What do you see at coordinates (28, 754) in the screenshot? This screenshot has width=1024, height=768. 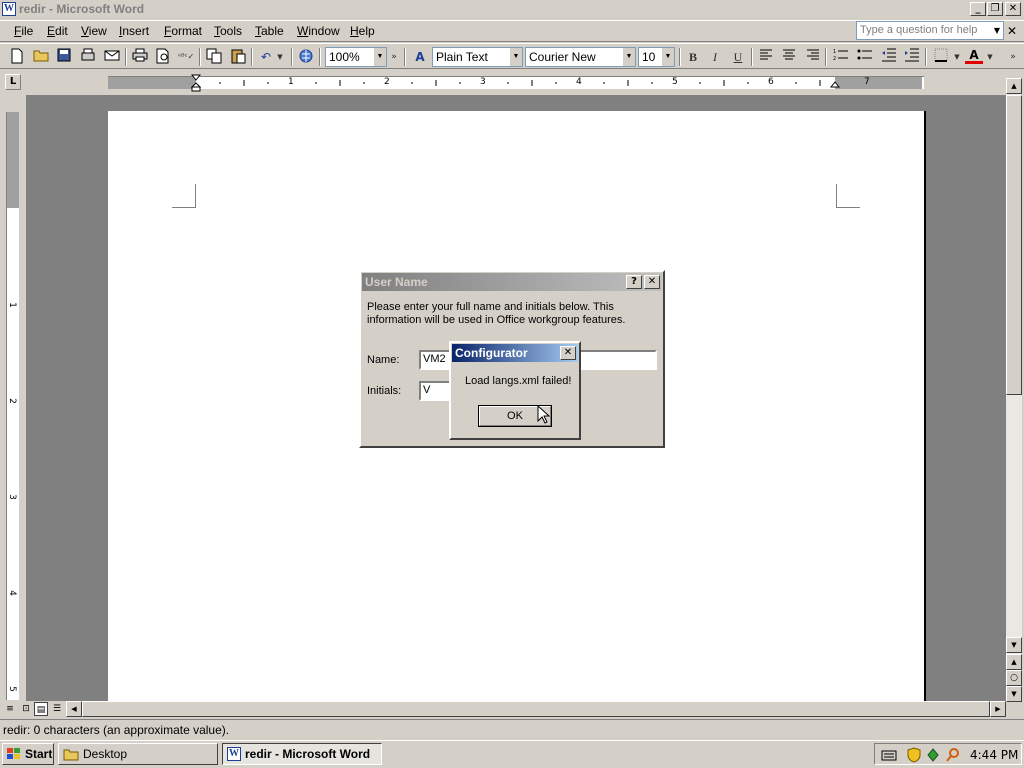 I see `start-button: Start` at bounding box center [28, 754].